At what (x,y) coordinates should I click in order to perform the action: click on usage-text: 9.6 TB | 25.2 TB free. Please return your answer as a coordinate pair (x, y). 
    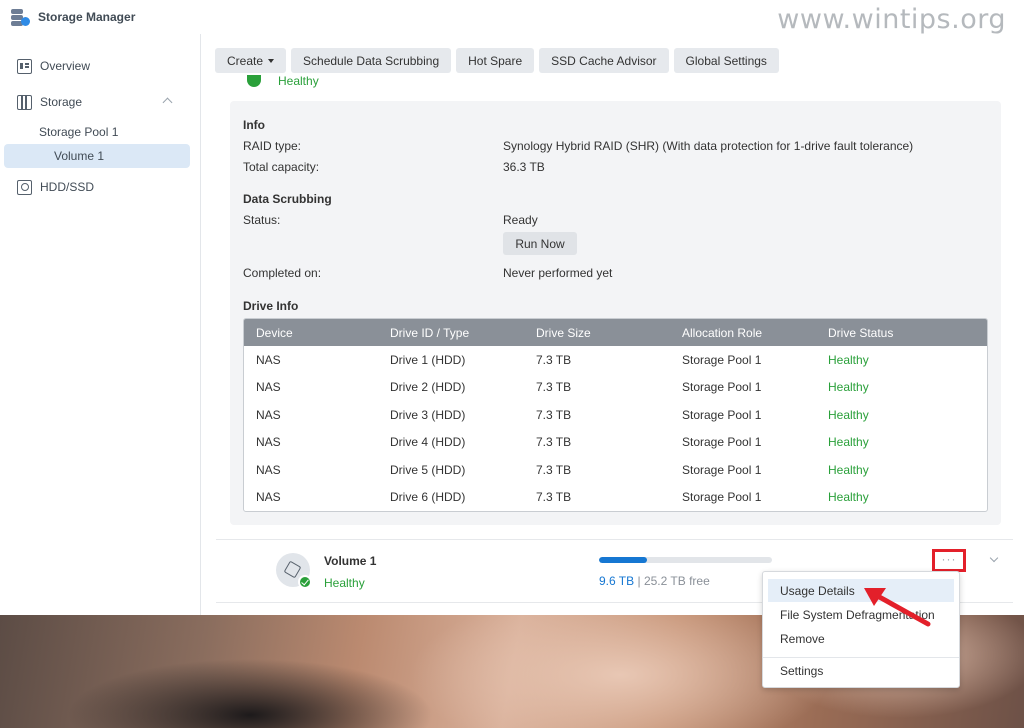
    Looking at the image, I should click on (654, 581).